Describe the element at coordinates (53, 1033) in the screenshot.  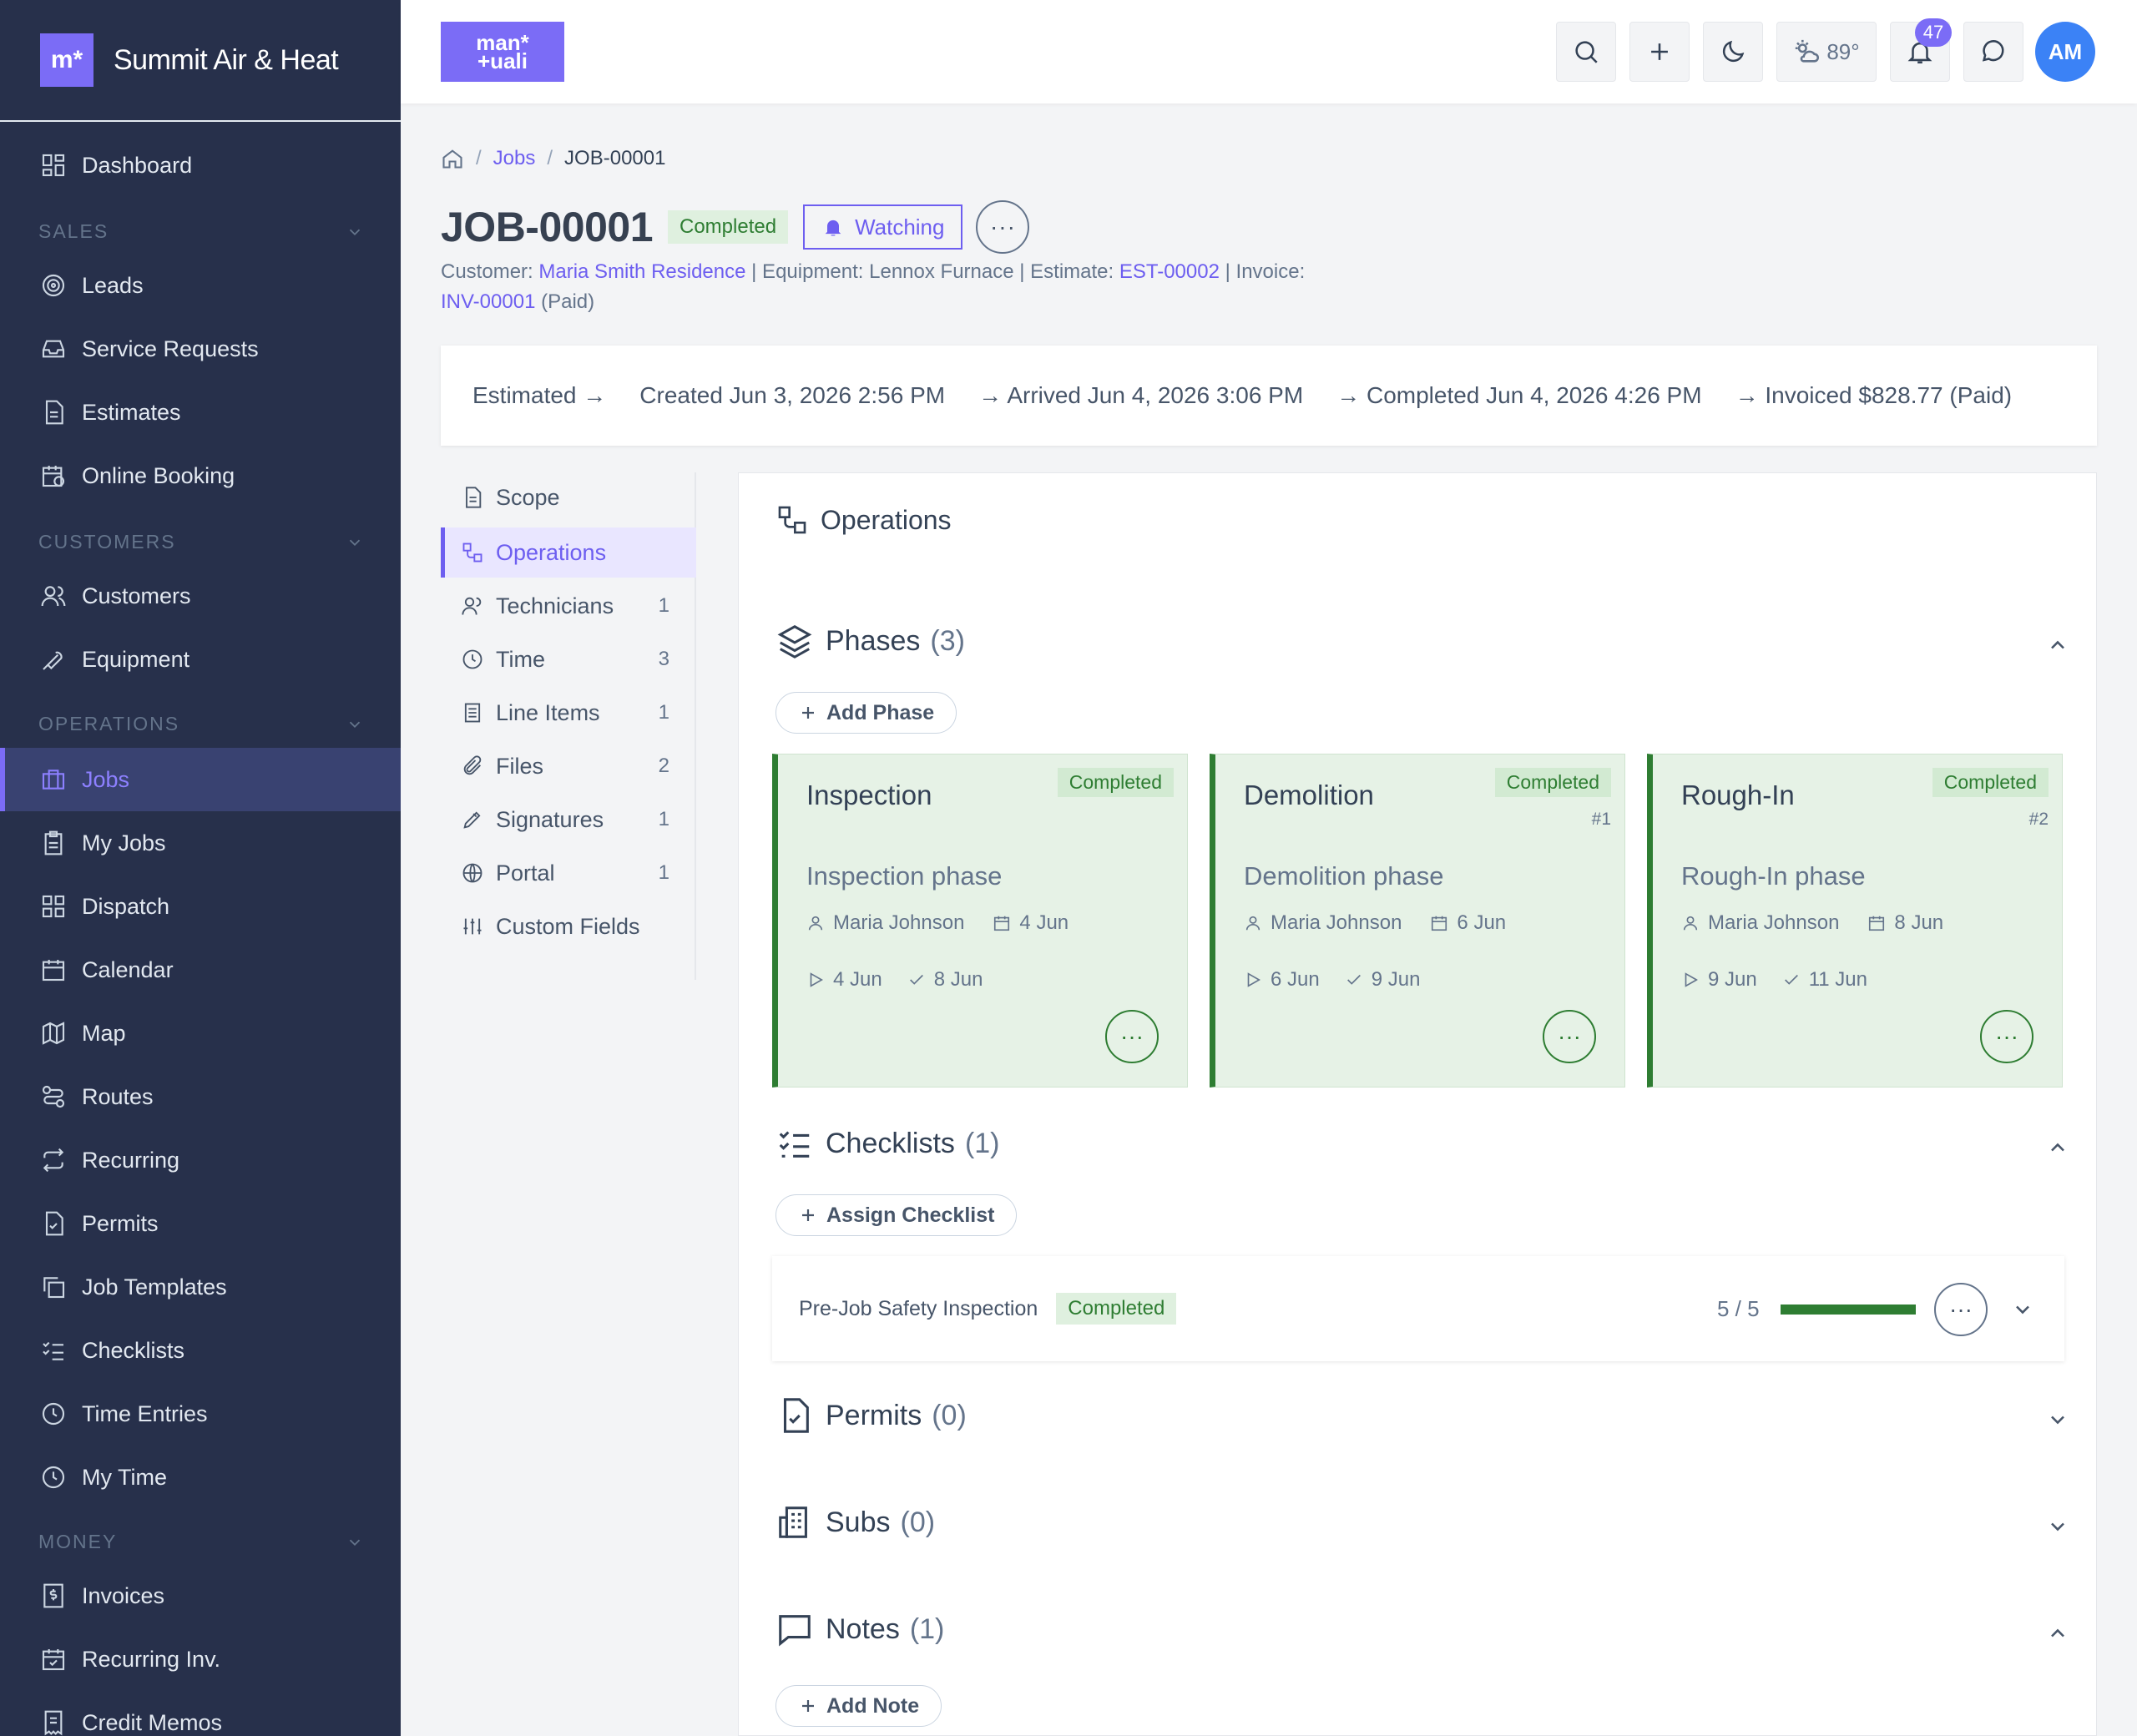
I see `map-icon` at that location.